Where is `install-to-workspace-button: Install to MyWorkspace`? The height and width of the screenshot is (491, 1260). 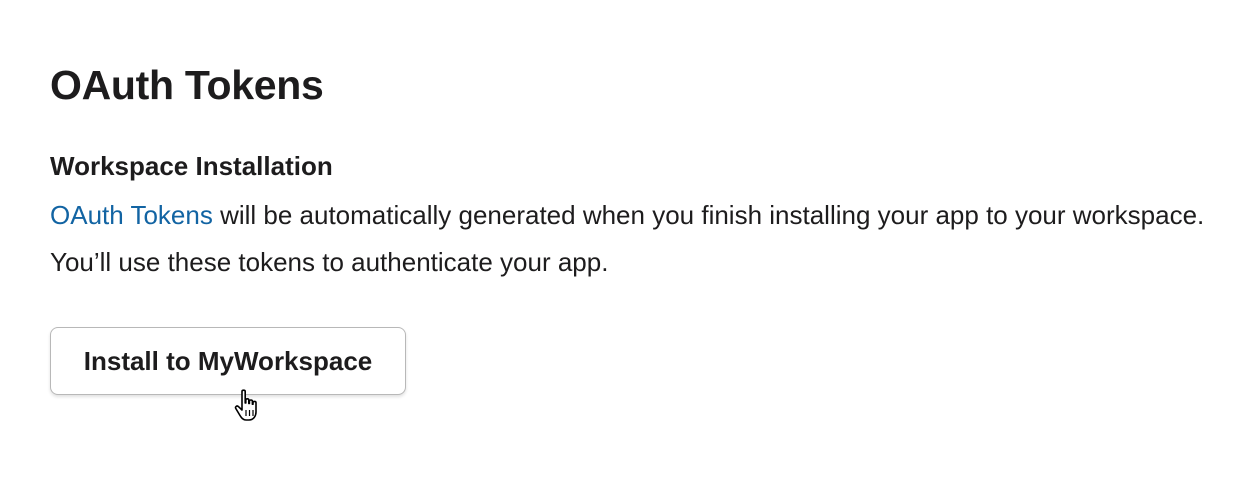
install-to-workspace-button: Install to MyWorkspace is located at coordinates (228, 361).